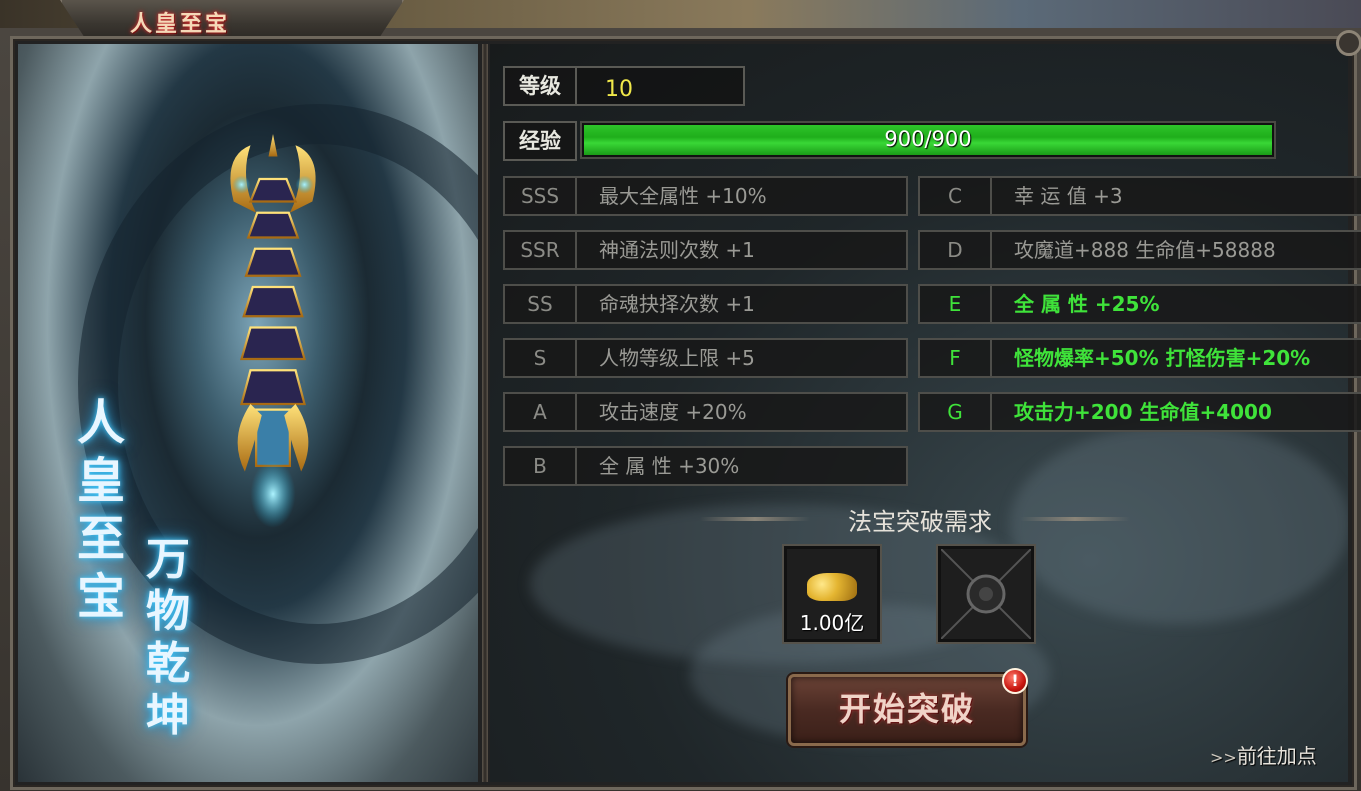 The image size is (1361, 791). What do you see at coordinates (168, 611) in the screenshot?
I see `calligraphy-char: 物` at bounding box center [168, 611].